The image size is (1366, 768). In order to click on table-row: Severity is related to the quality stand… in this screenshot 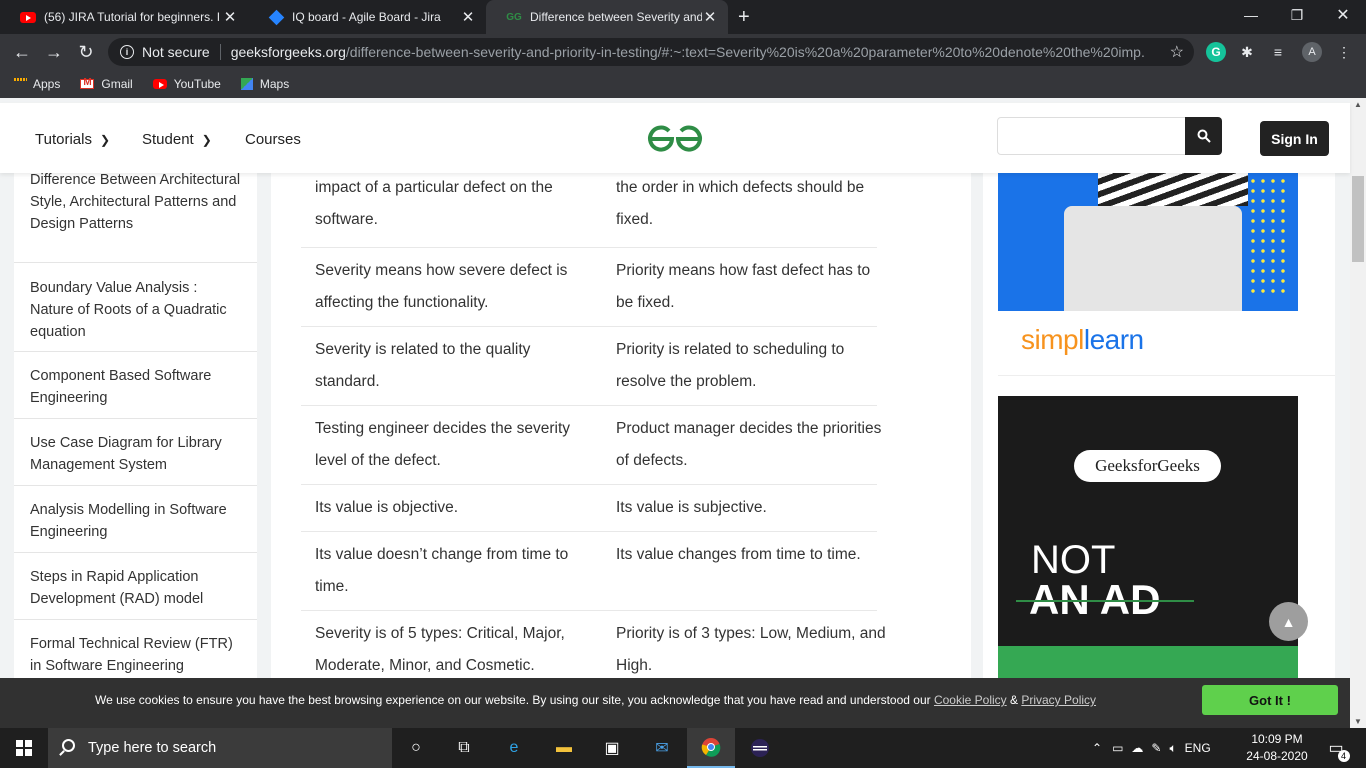, I will do `click(589, 366)`.